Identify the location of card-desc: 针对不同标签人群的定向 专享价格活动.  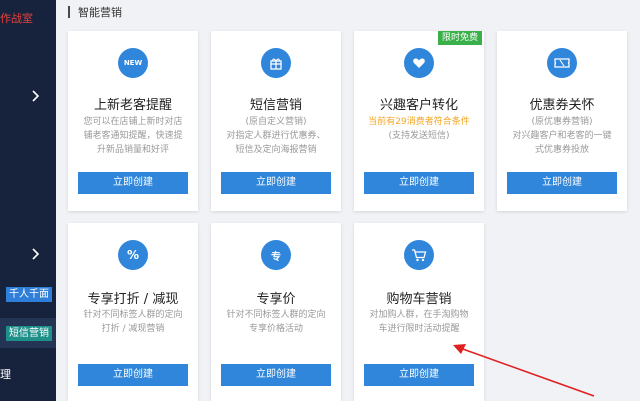
(276, 322).